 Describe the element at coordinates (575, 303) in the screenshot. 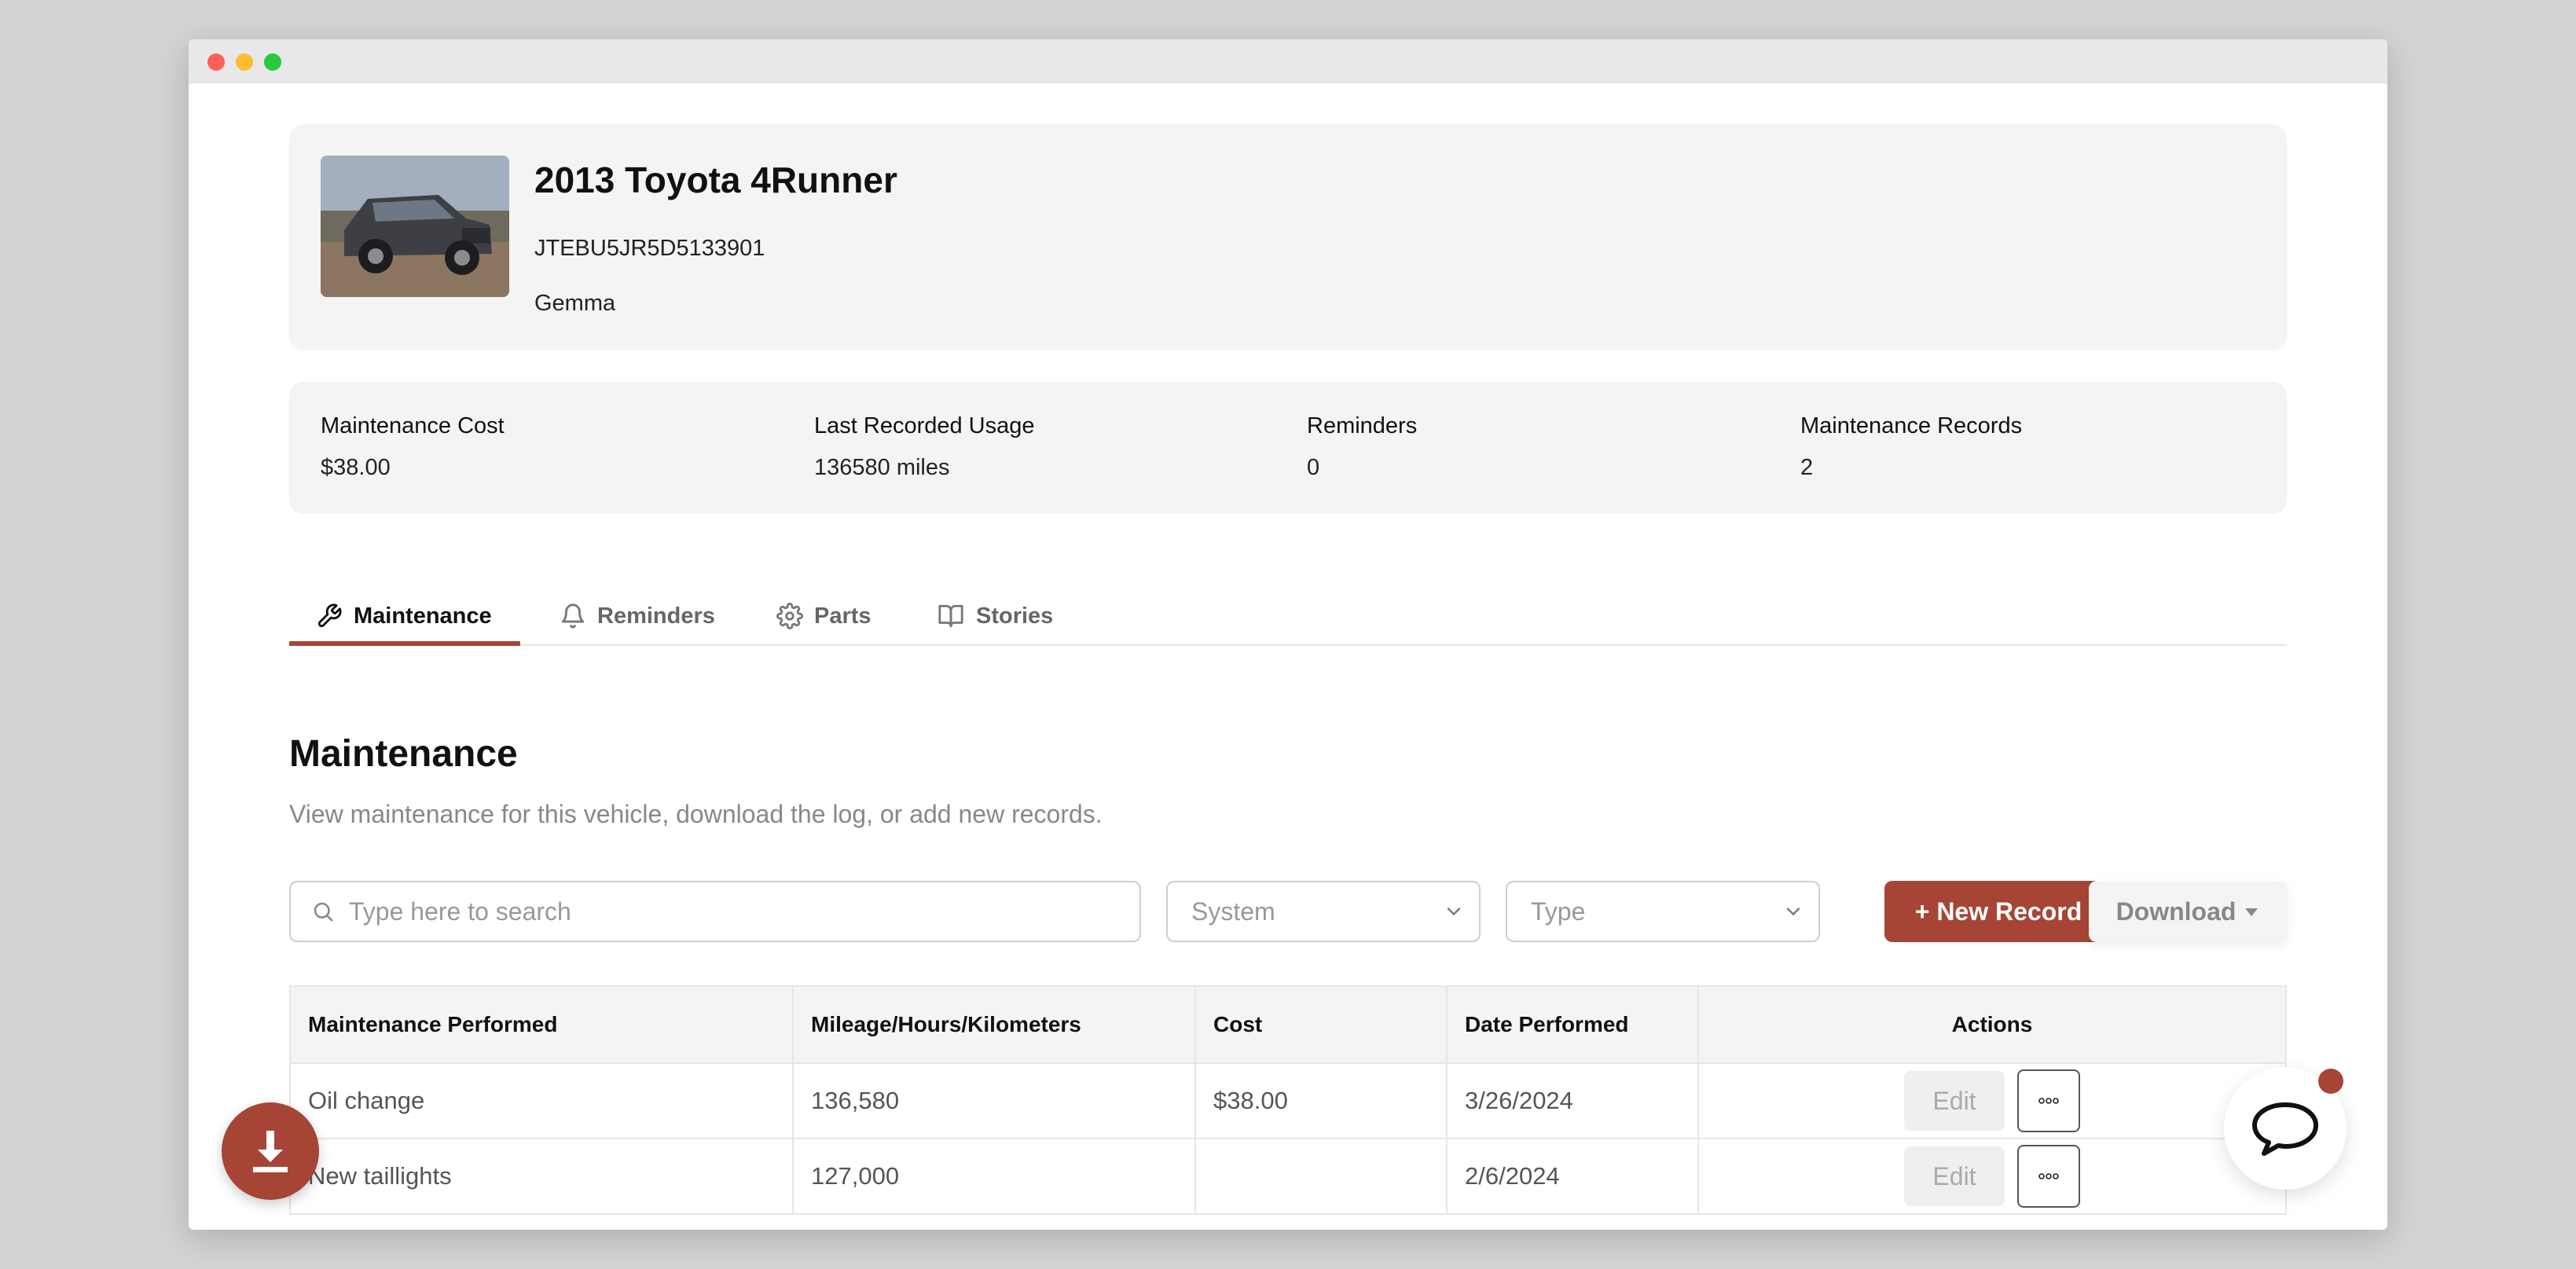

I see `vehicle-owner: Gemma` at that location.